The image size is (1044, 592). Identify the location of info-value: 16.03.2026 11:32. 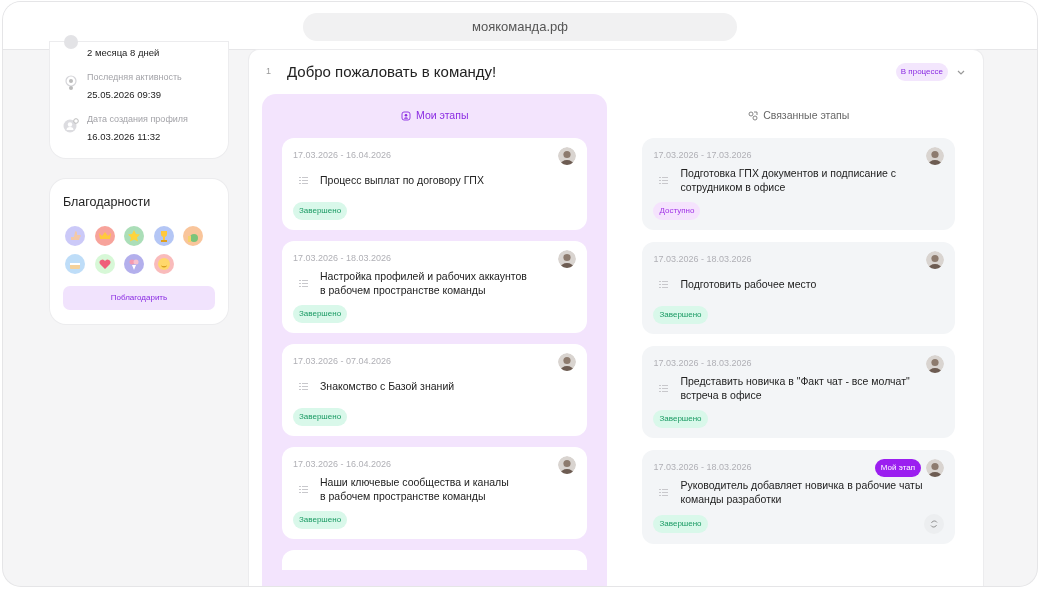
(124, 136).